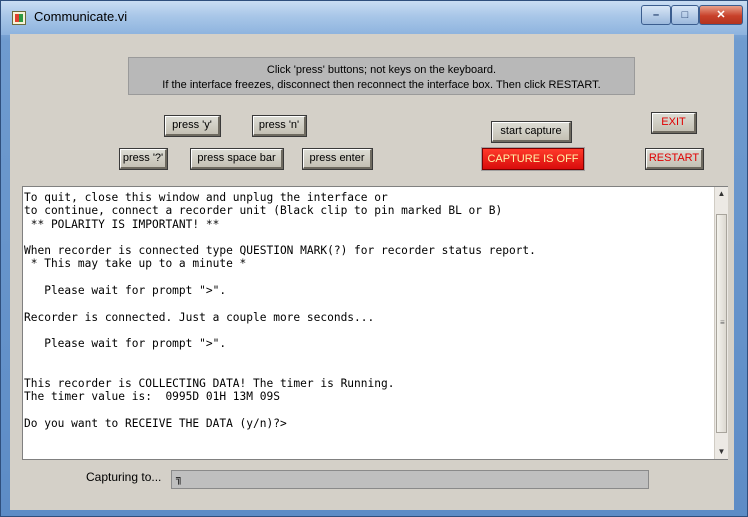 The image size is (748, 517). What do you see at coordinates (533, 159) in the screenshot?
I see `capture-status-indicator: CAPTURE IS OFF` at bounding box center [533, 159].